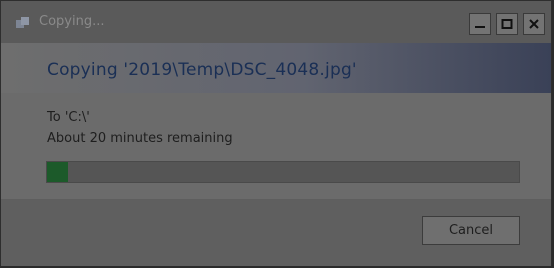  I want to click on copy-app-icon, so click(23, 23).